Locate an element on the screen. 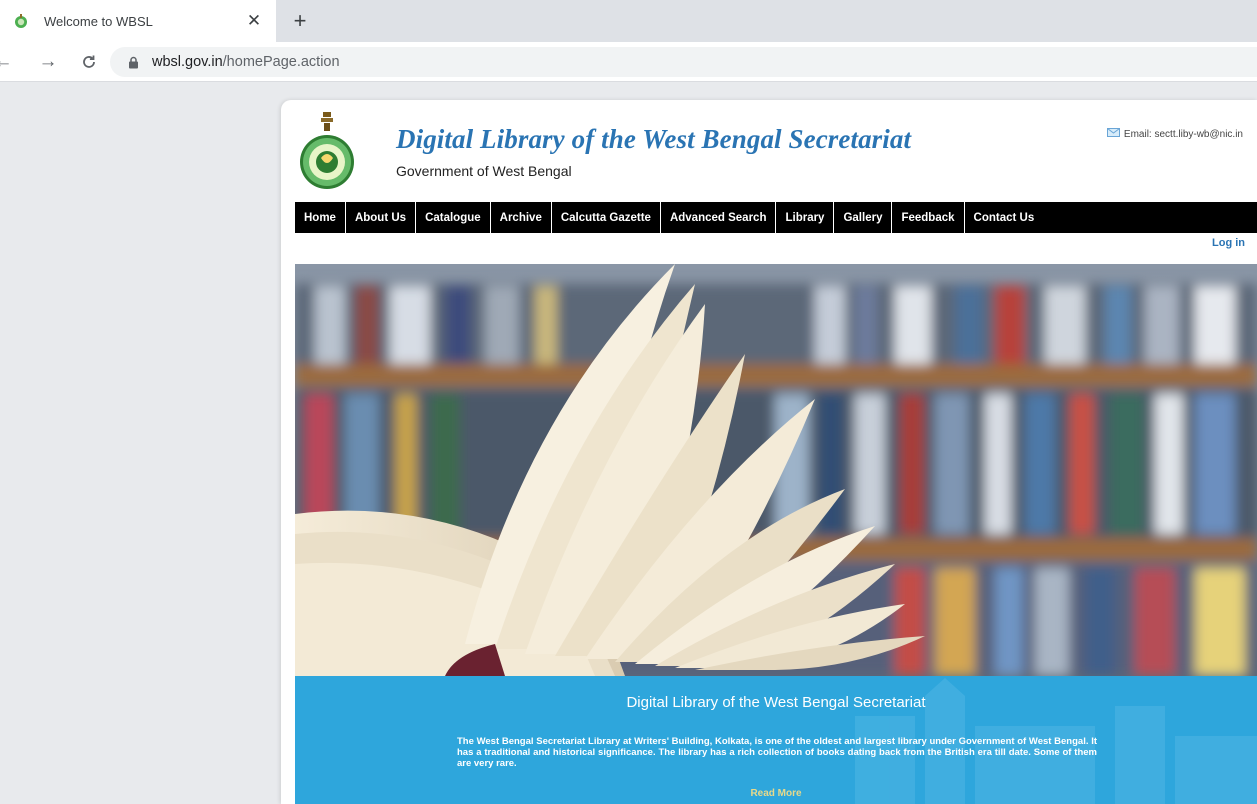  nav-advanced-search: Advanced Search is located at coordinates (719, 217).